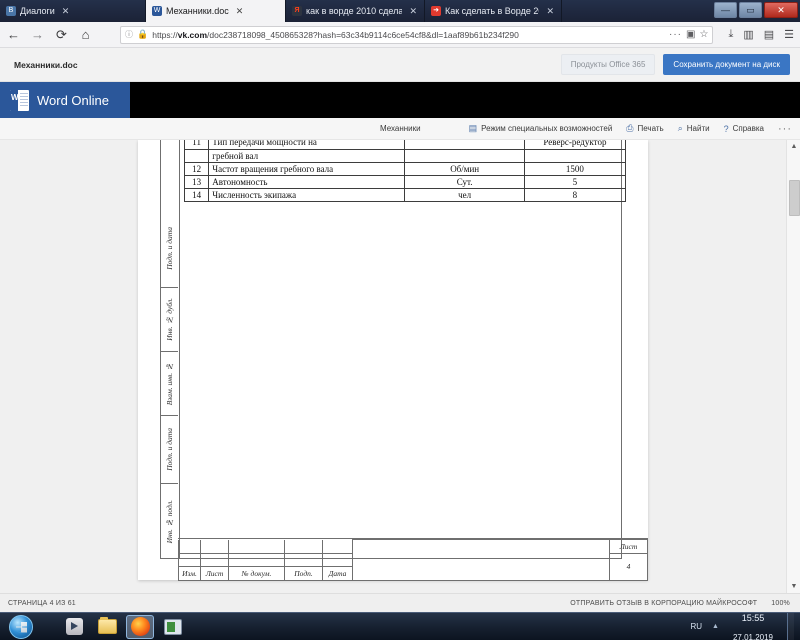 The image size is (800, 640). I want to click on stamp-designation-cell, so click(481, 560).